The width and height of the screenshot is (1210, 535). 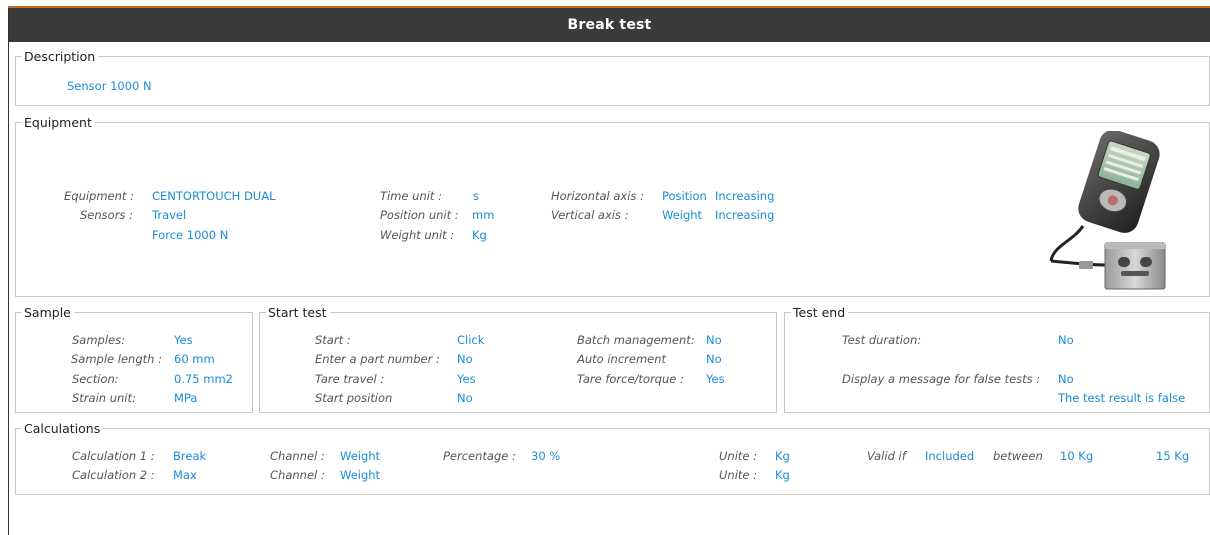 I want to click on start-label: Start :, so click(x=333, y=340).